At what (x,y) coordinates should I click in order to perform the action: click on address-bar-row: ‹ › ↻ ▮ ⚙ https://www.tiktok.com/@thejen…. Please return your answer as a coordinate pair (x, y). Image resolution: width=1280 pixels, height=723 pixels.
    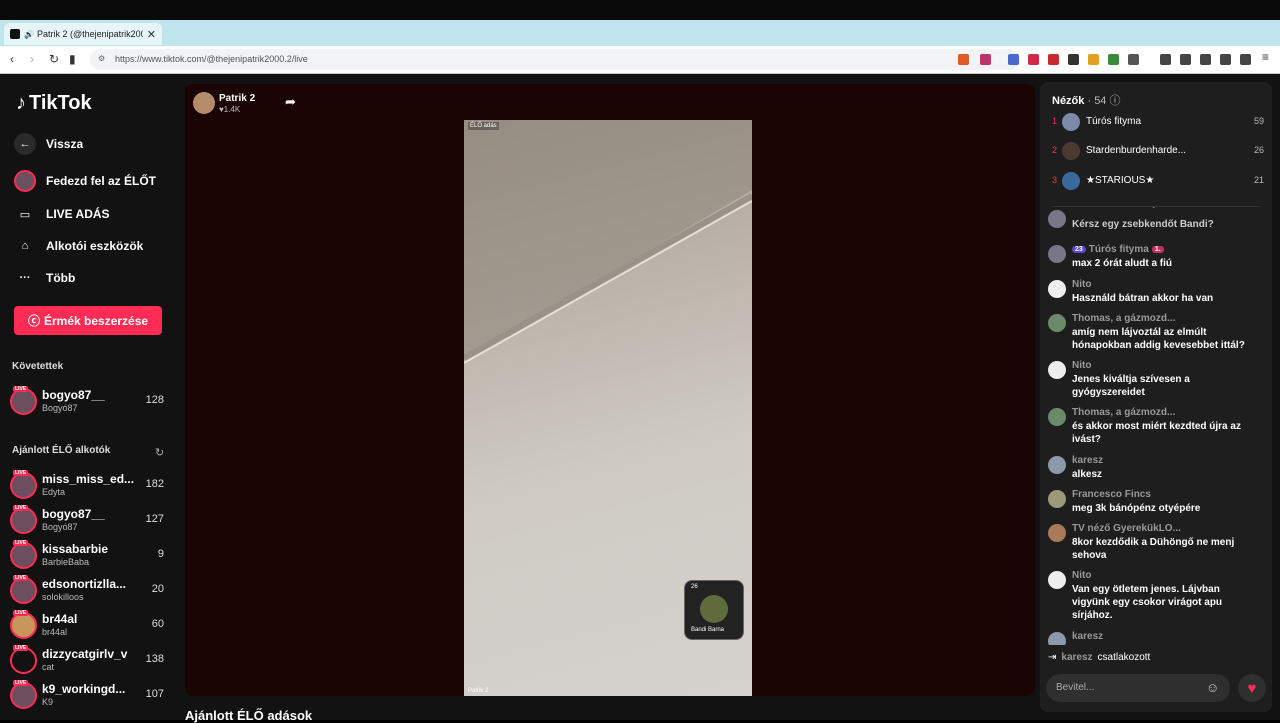
    Looking at the image, I should click on (640, 60).